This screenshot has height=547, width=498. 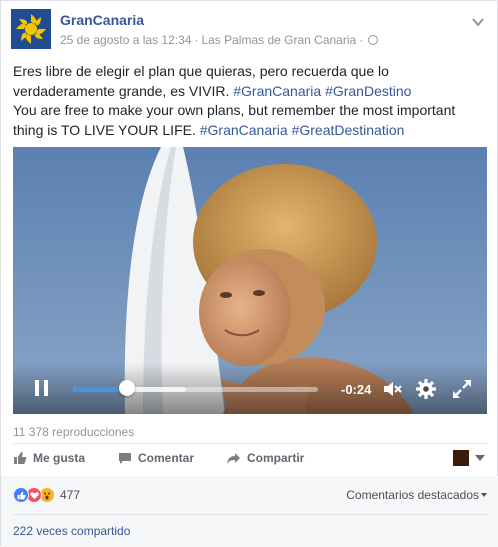 I want to click on like-reaction-icon, so click(x=21, y=495).